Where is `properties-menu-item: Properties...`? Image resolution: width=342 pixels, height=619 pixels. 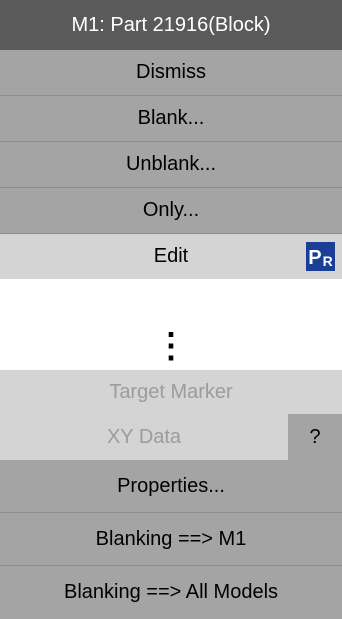
properties-menu-item: Properties... is located at coordinates (171, 486).